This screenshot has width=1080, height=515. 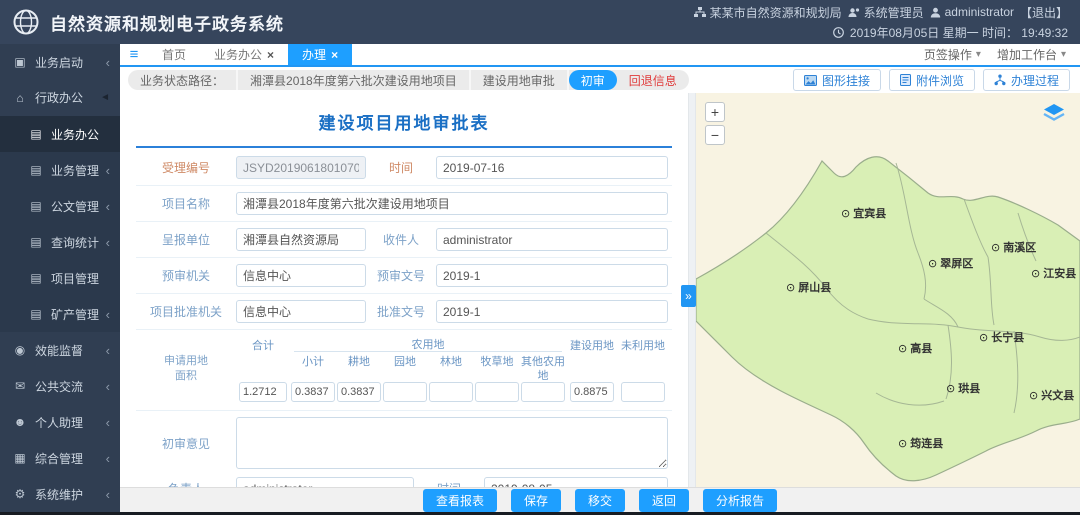 What do you see at coordinates (552, 239) in the screenshot?
I see `recipient-field` at bounding box center [552, 239].